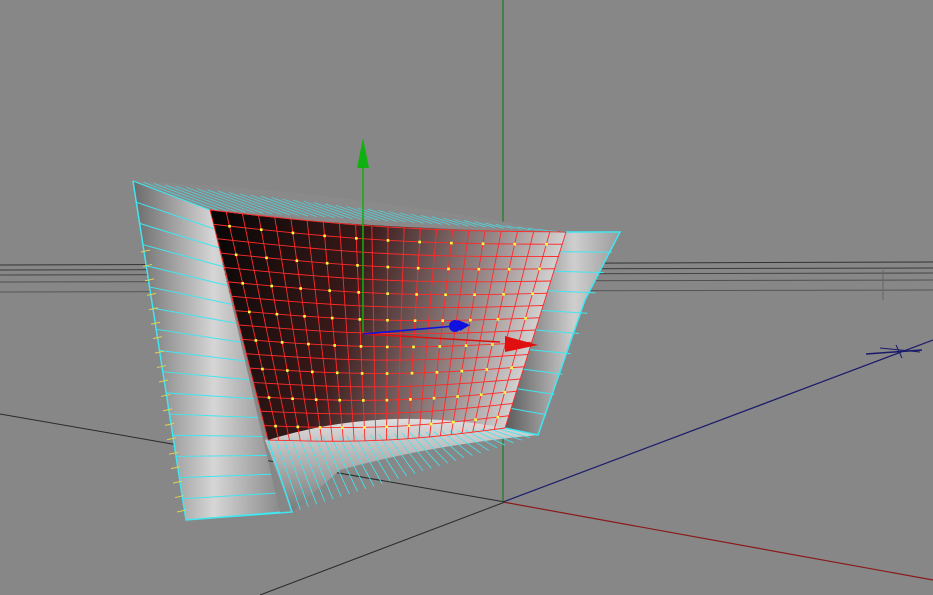 This screenshot has height=595, width=933. What do you see at coordinates (455, 326) in the screenshot?
I see `manip-center` at bounding box center [455, 326].